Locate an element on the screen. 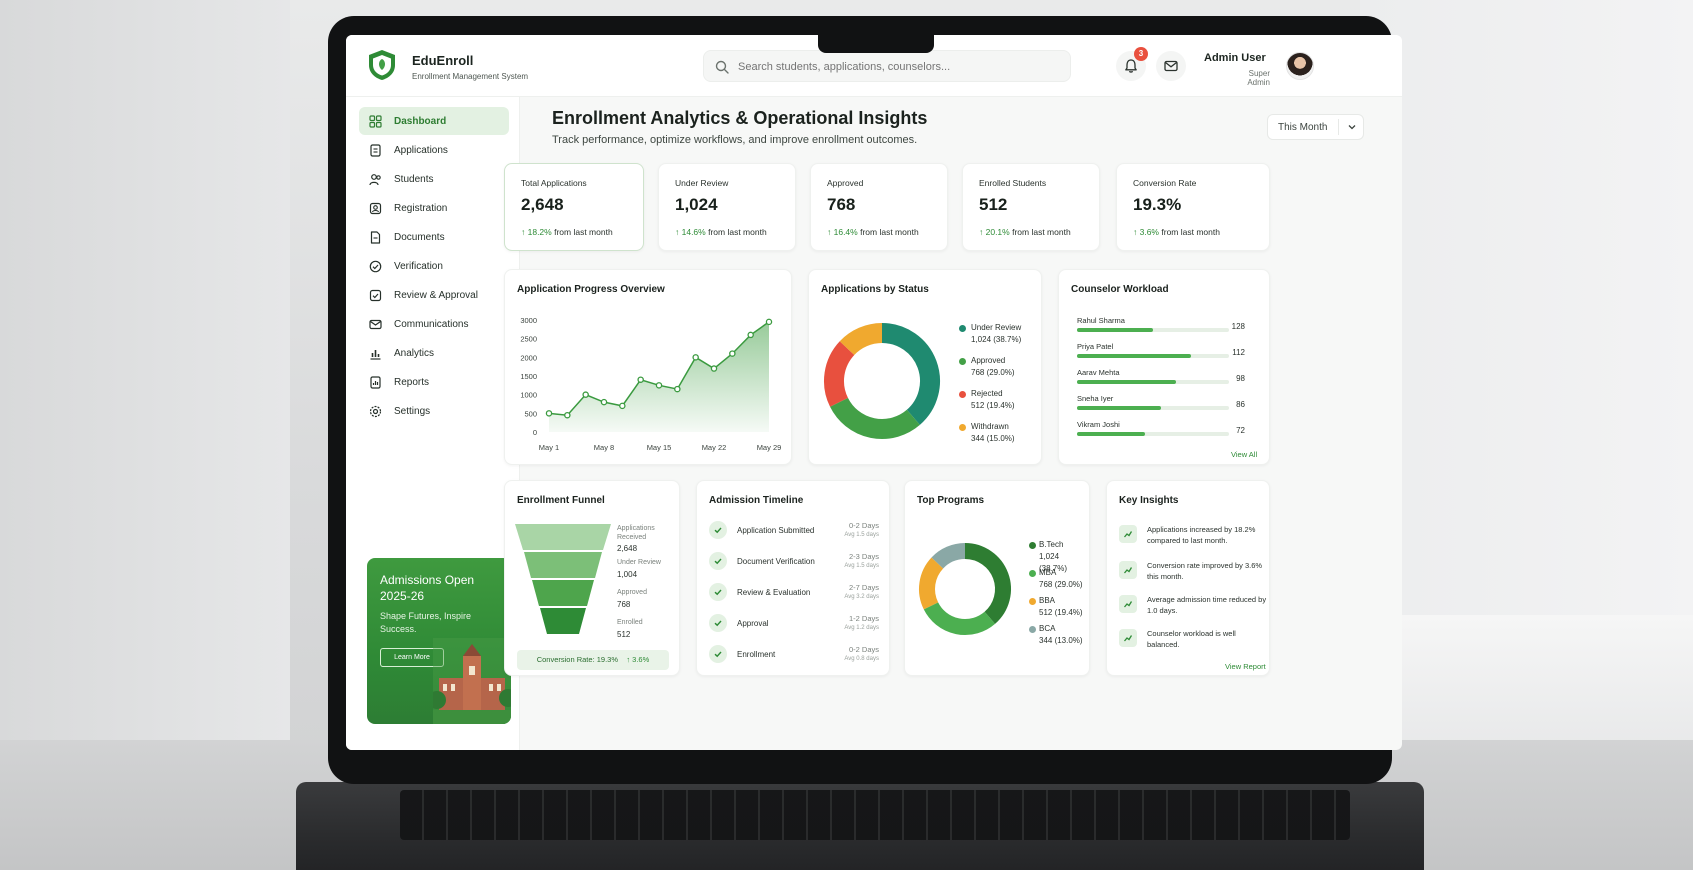 The width and height of the screenshot is (1693, 870). conversion-rate-delta: ↑ 3.6% is located at coordinates (638, 659).